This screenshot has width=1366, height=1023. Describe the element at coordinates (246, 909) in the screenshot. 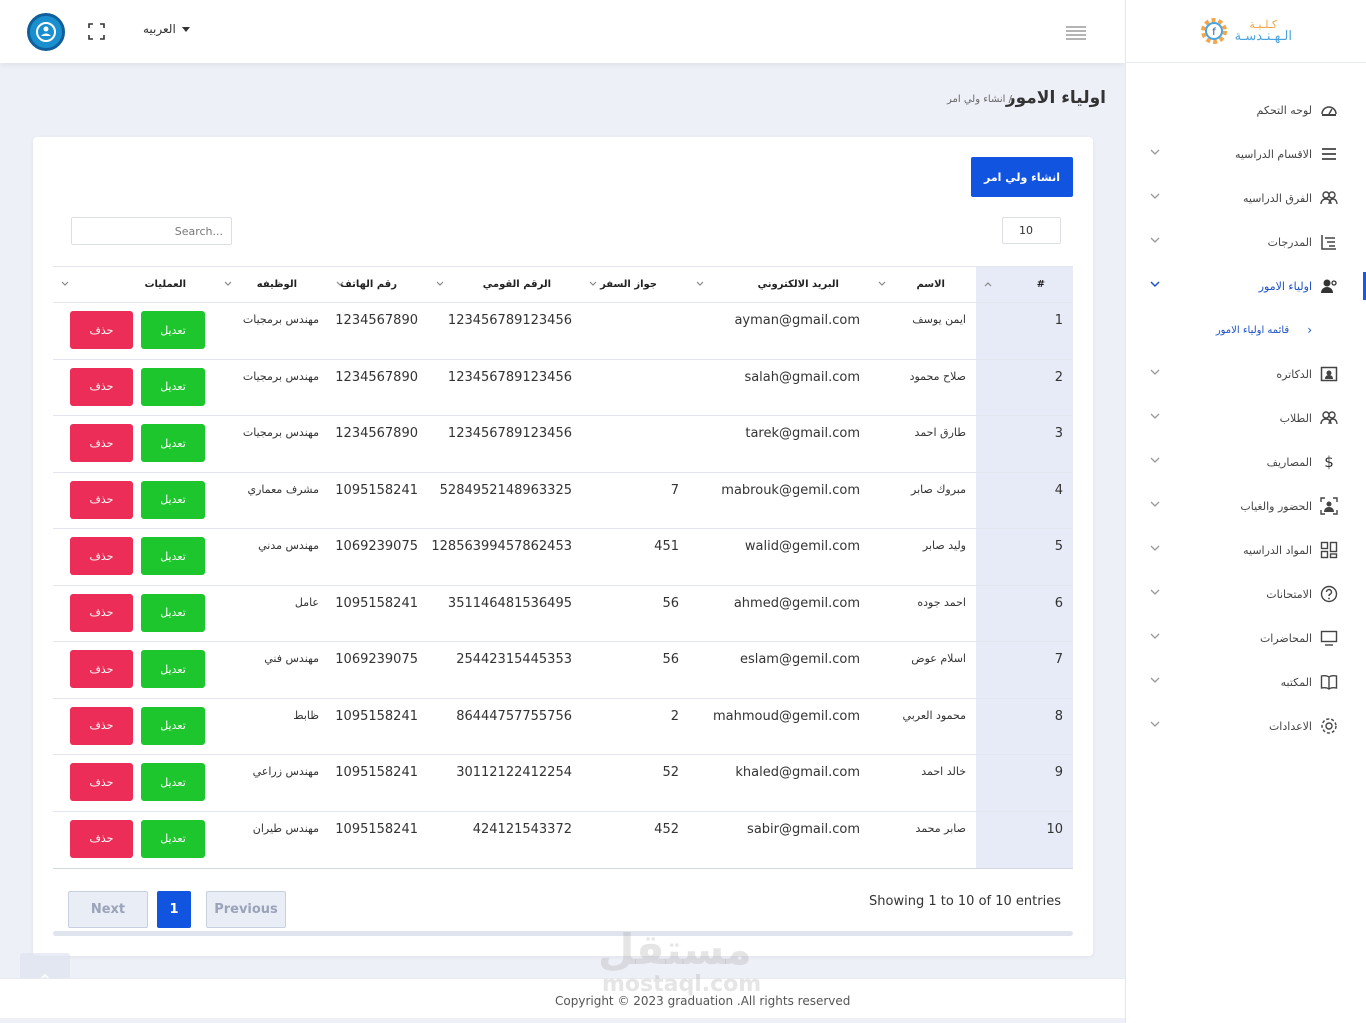

I see `previous-page-button: Previous` at that location.